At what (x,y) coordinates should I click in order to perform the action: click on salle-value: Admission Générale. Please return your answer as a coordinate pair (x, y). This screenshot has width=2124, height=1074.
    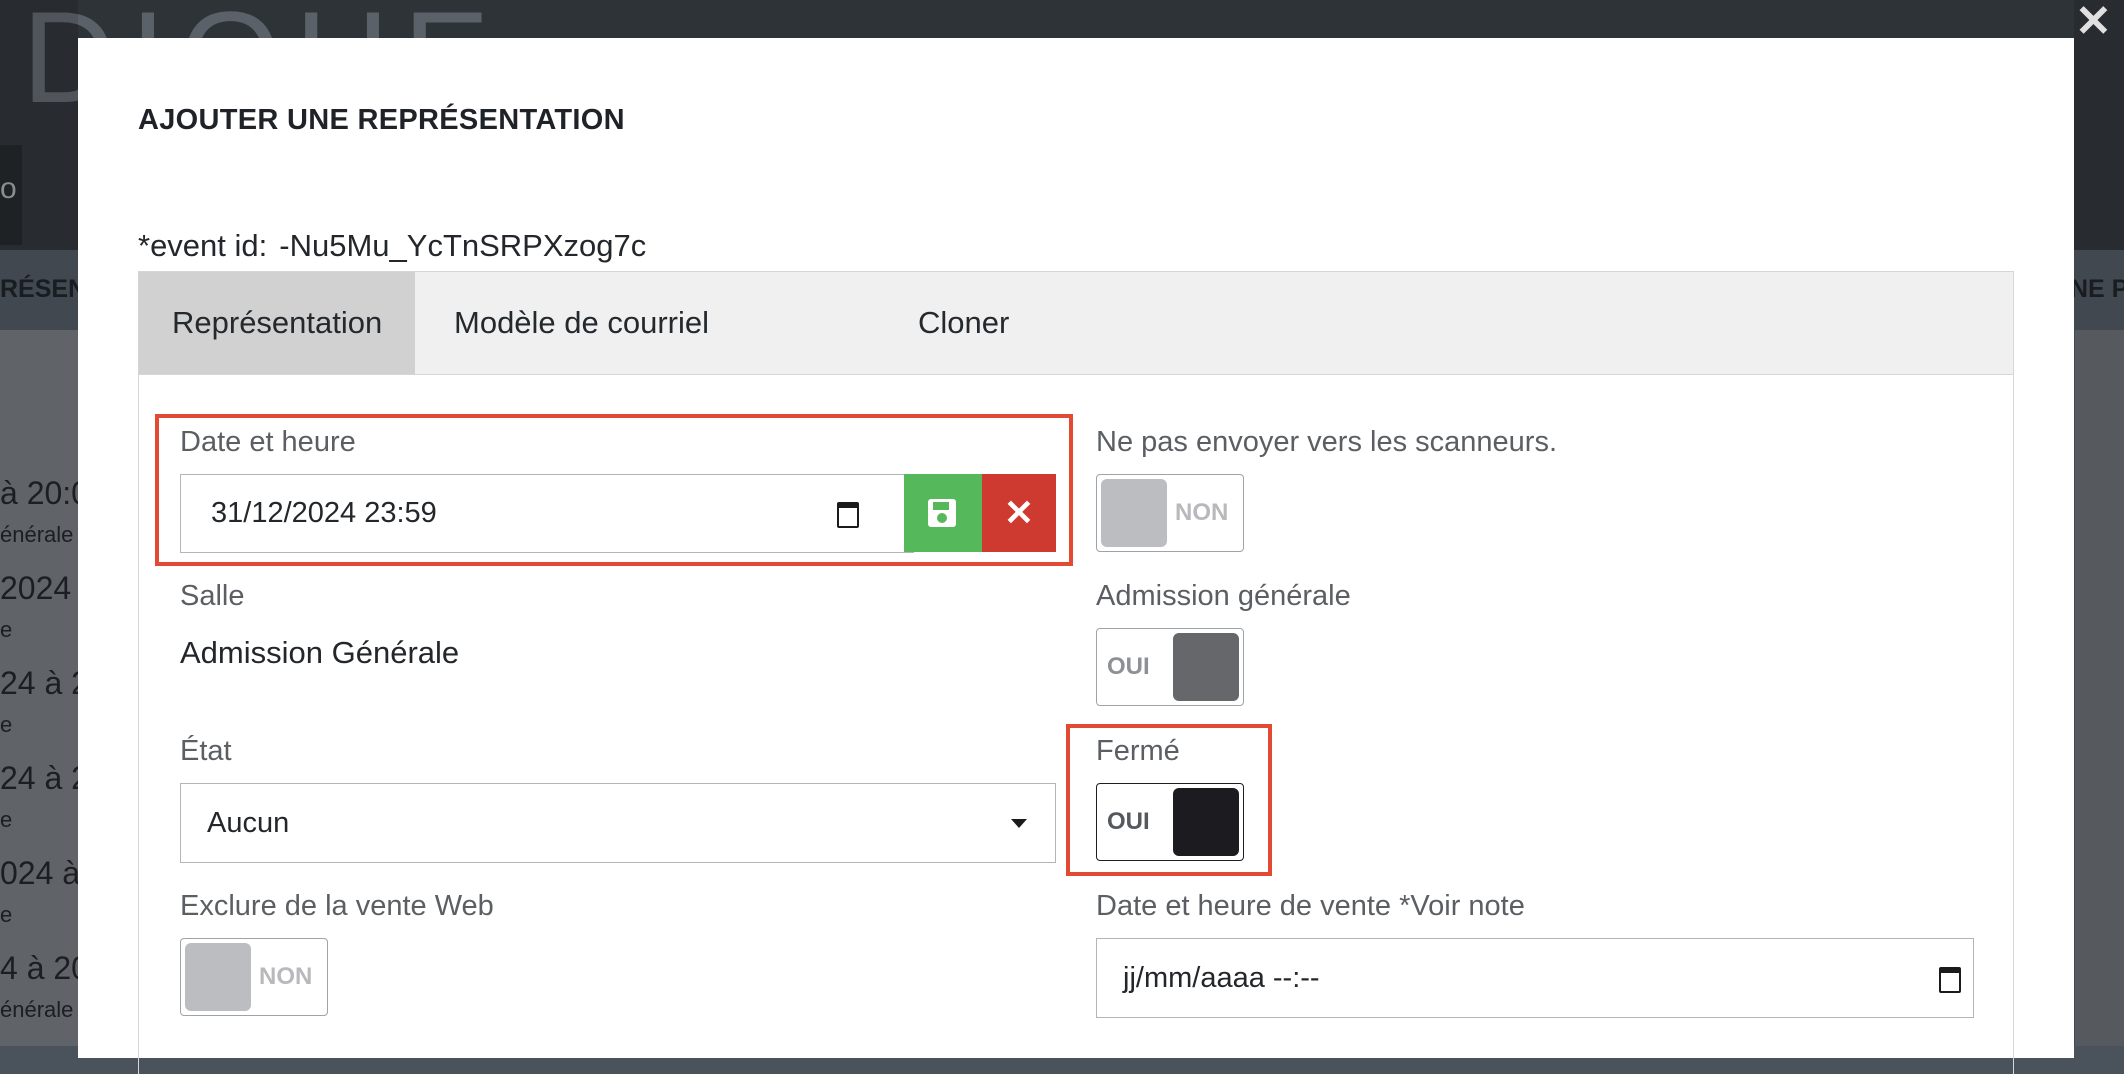
    Looking at the image, I should click on (320, 652).